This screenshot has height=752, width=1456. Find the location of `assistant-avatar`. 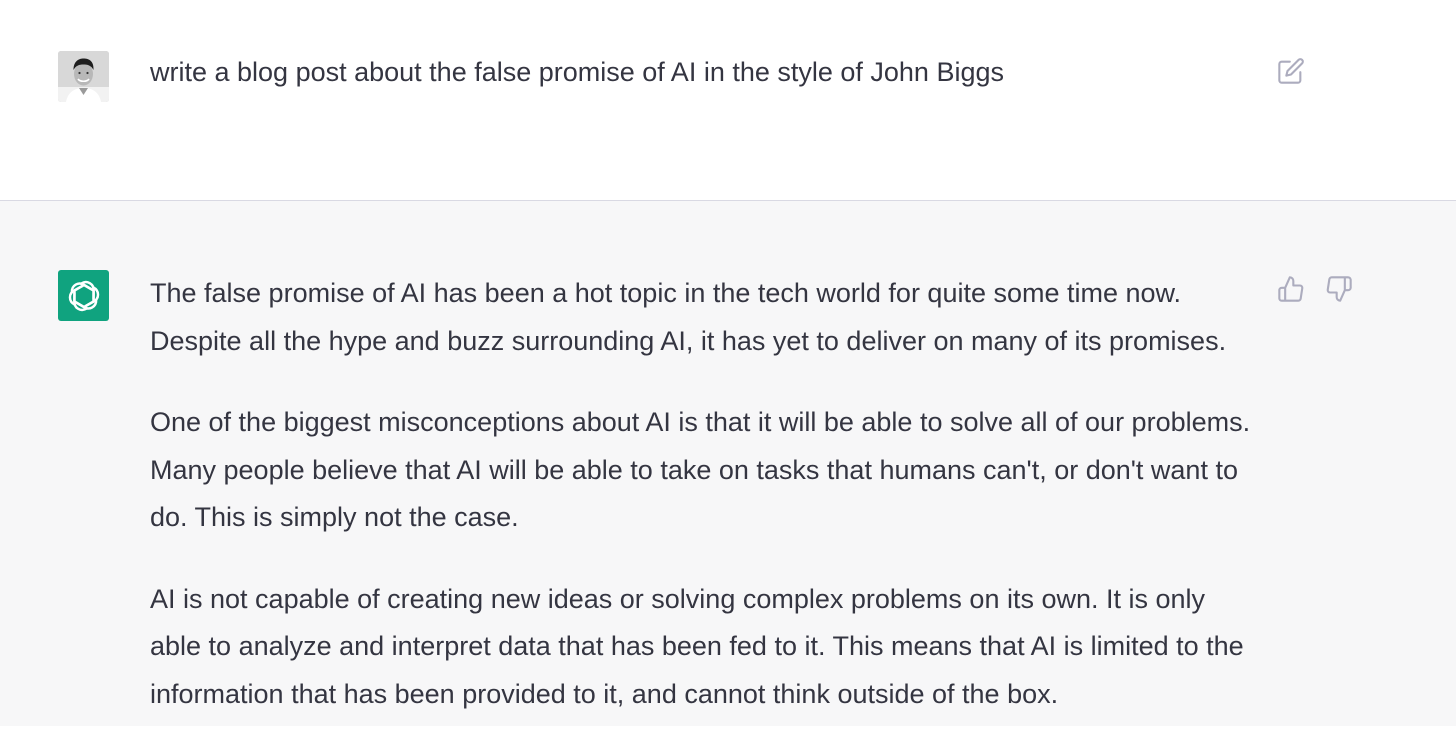

assistant-avatar is located at coordinates (83, 295).